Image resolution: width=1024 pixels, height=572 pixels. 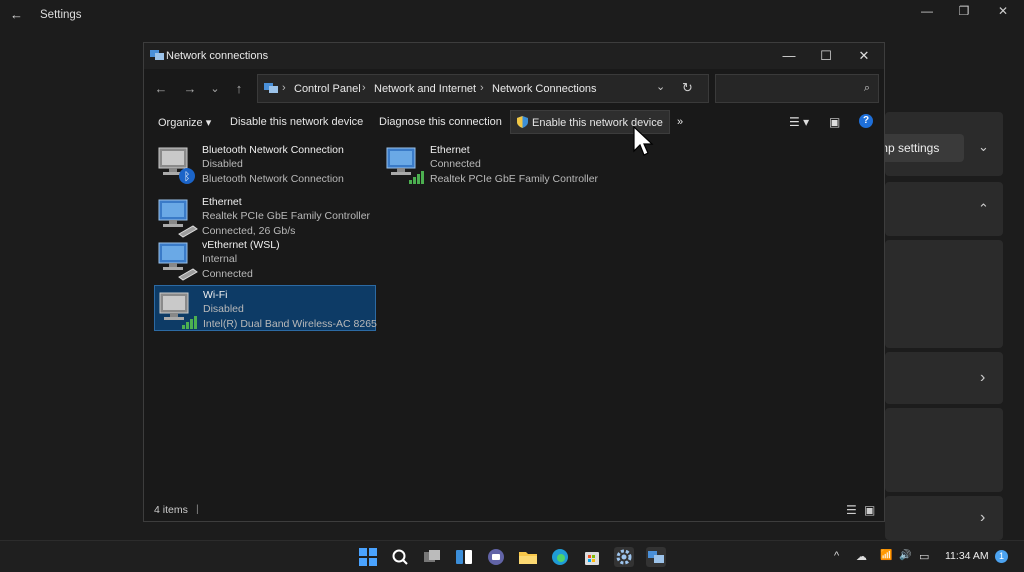 What do you see at coordinates (432, 557) in the screenshot?
I see `task-view-icon` at bounding box center [432, 557].